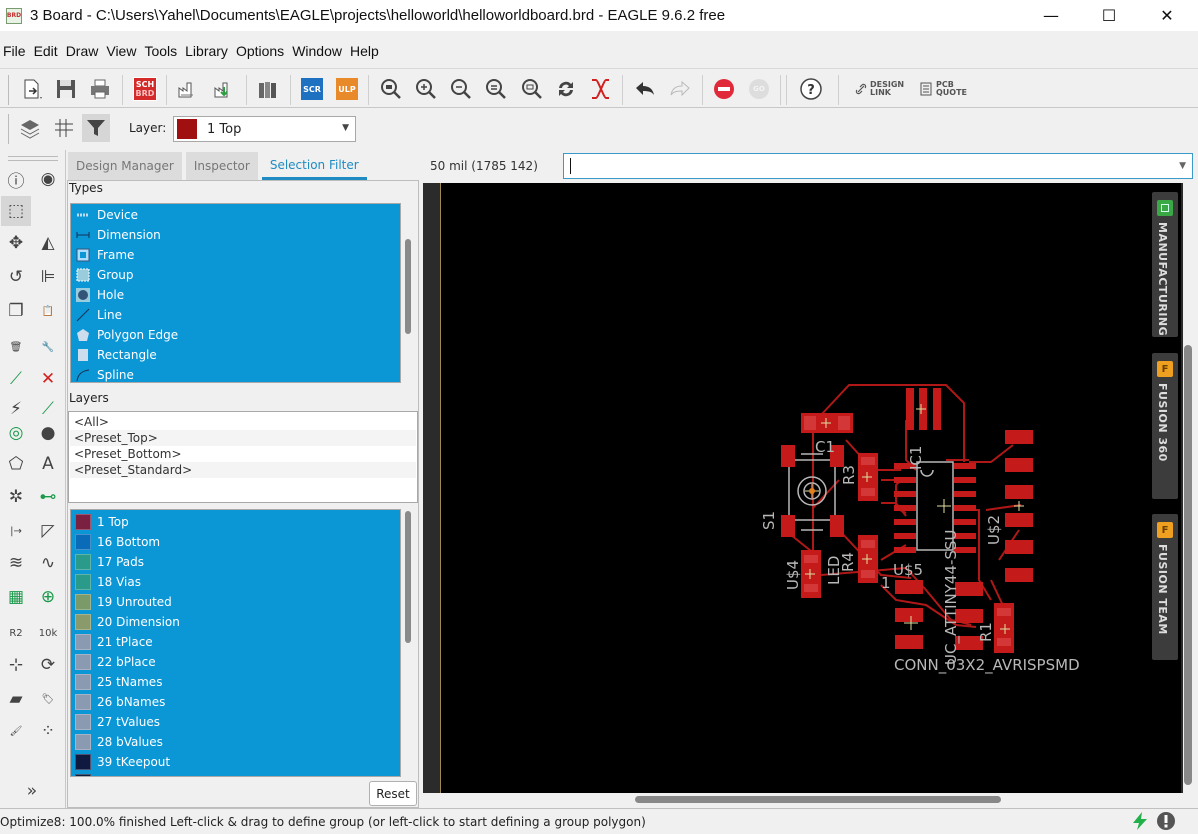  What do you see at coordinates (365, 51) in the screenshot?
I see `menu-help: Help` at bounding box center [365, 51].